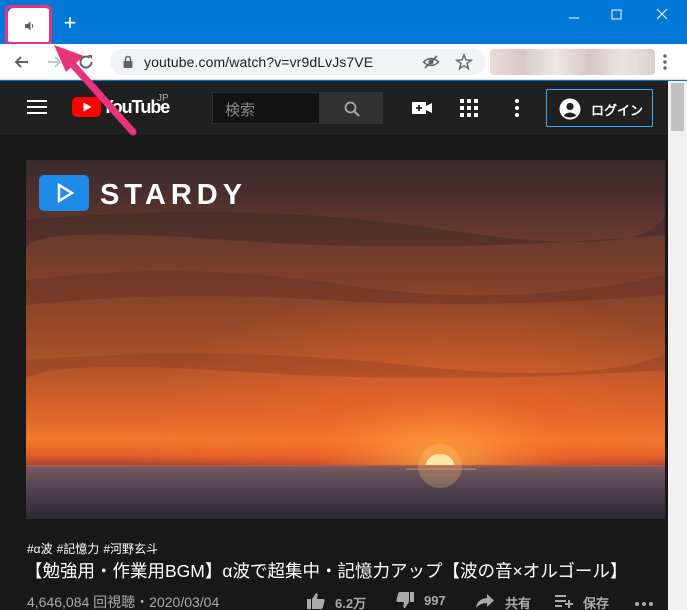  I want to click on youtube-play-logo-icon, so click(86, 107).